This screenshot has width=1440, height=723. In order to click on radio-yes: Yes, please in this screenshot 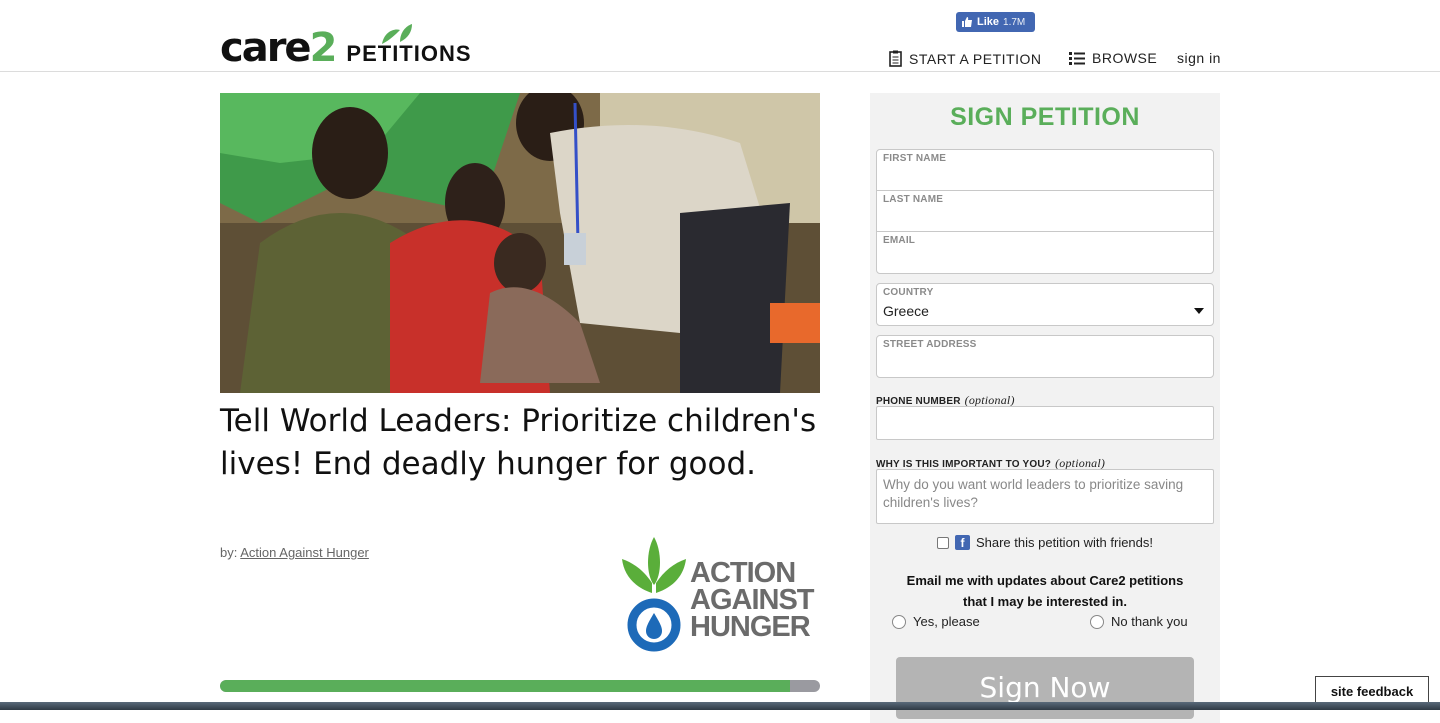, I will do `click(936, 621)`.